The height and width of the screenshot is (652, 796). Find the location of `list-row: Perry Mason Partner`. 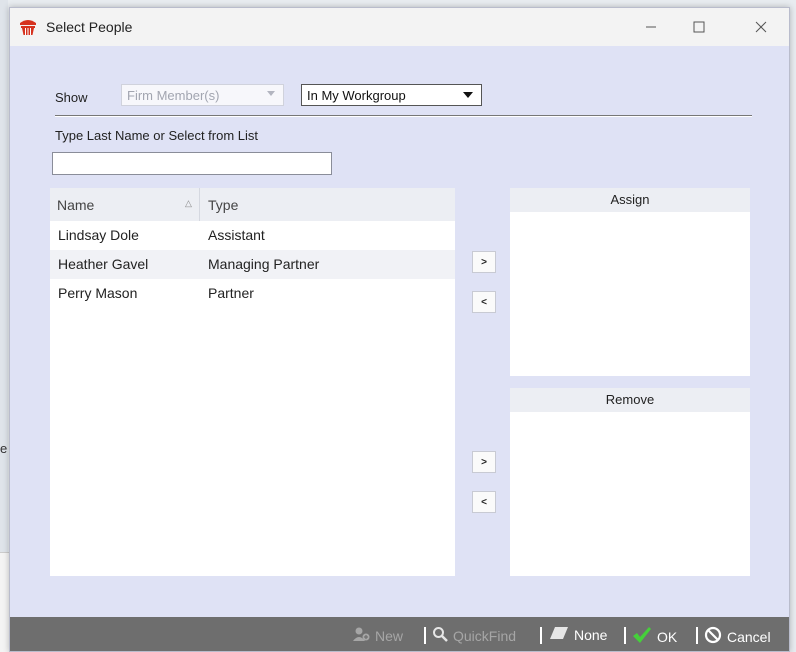

list-row: Perry Mason Partner is located at coordinates (252, 293).